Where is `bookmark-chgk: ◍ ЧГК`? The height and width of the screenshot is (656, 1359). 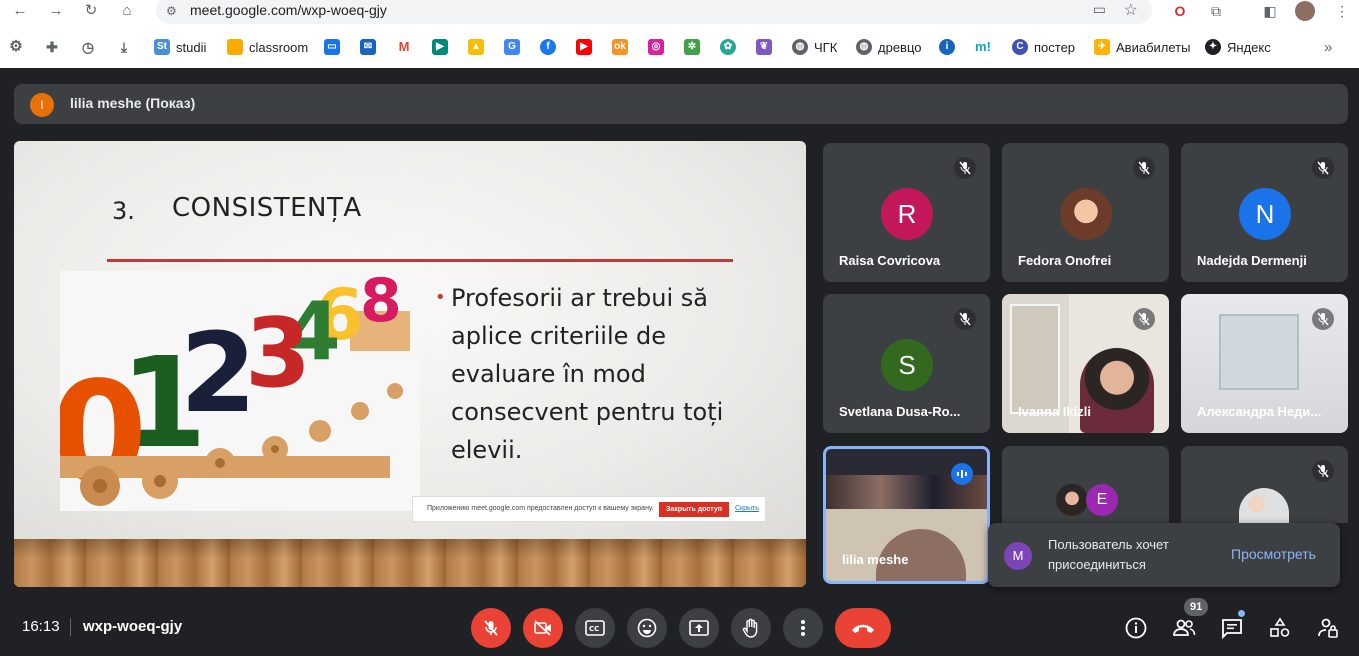
bookmark-chgk: ◍ ЧГК is located at coordinates (814, 47).